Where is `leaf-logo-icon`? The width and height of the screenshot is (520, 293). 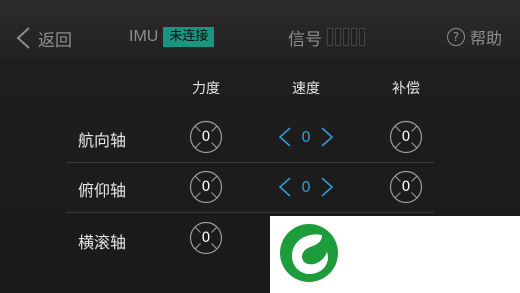 leaf-logo-icon is located at coordinates (309, 253).